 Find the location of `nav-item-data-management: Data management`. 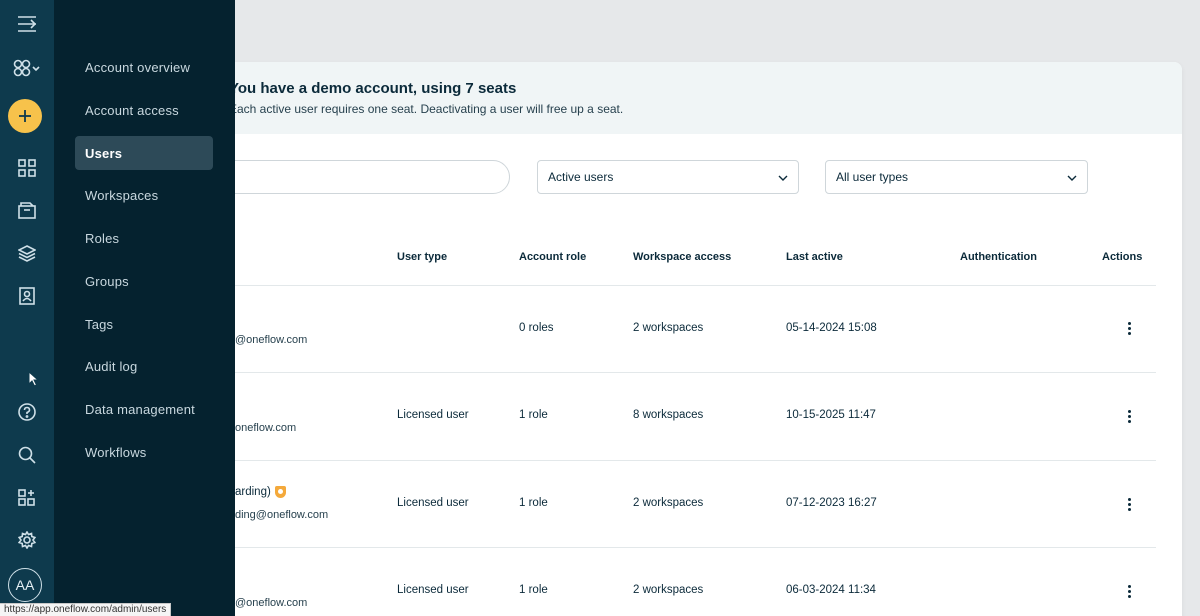

nav-item-data-management: Data management is located at coordinates (144, 409).